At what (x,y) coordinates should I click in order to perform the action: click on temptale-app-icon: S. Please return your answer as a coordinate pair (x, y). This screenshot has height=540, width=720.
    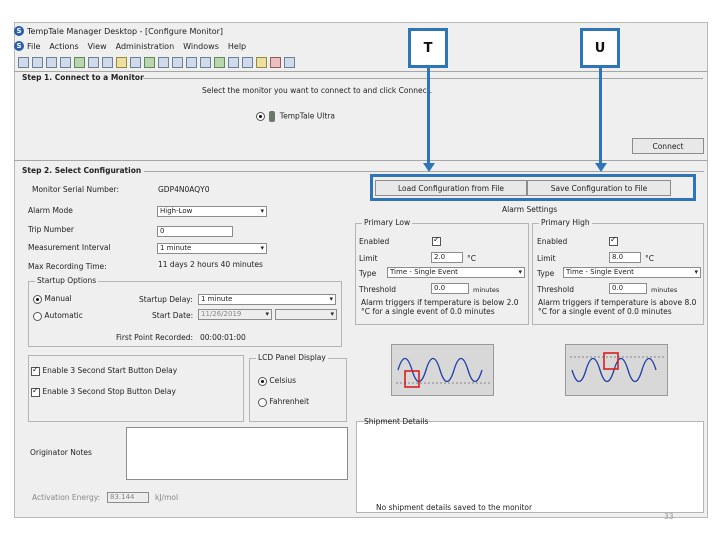
    Looking at the image, I should click on (19, 31).